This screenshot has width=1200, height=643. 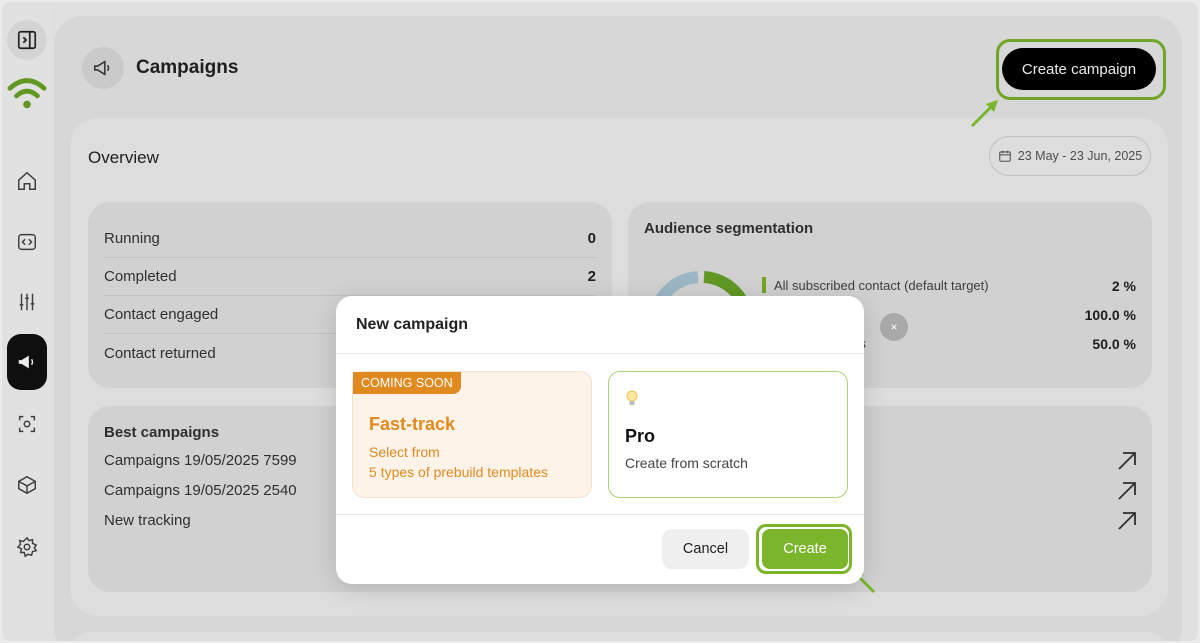 I want to click on modal-title: New campaign, so click(x=412, y=324).